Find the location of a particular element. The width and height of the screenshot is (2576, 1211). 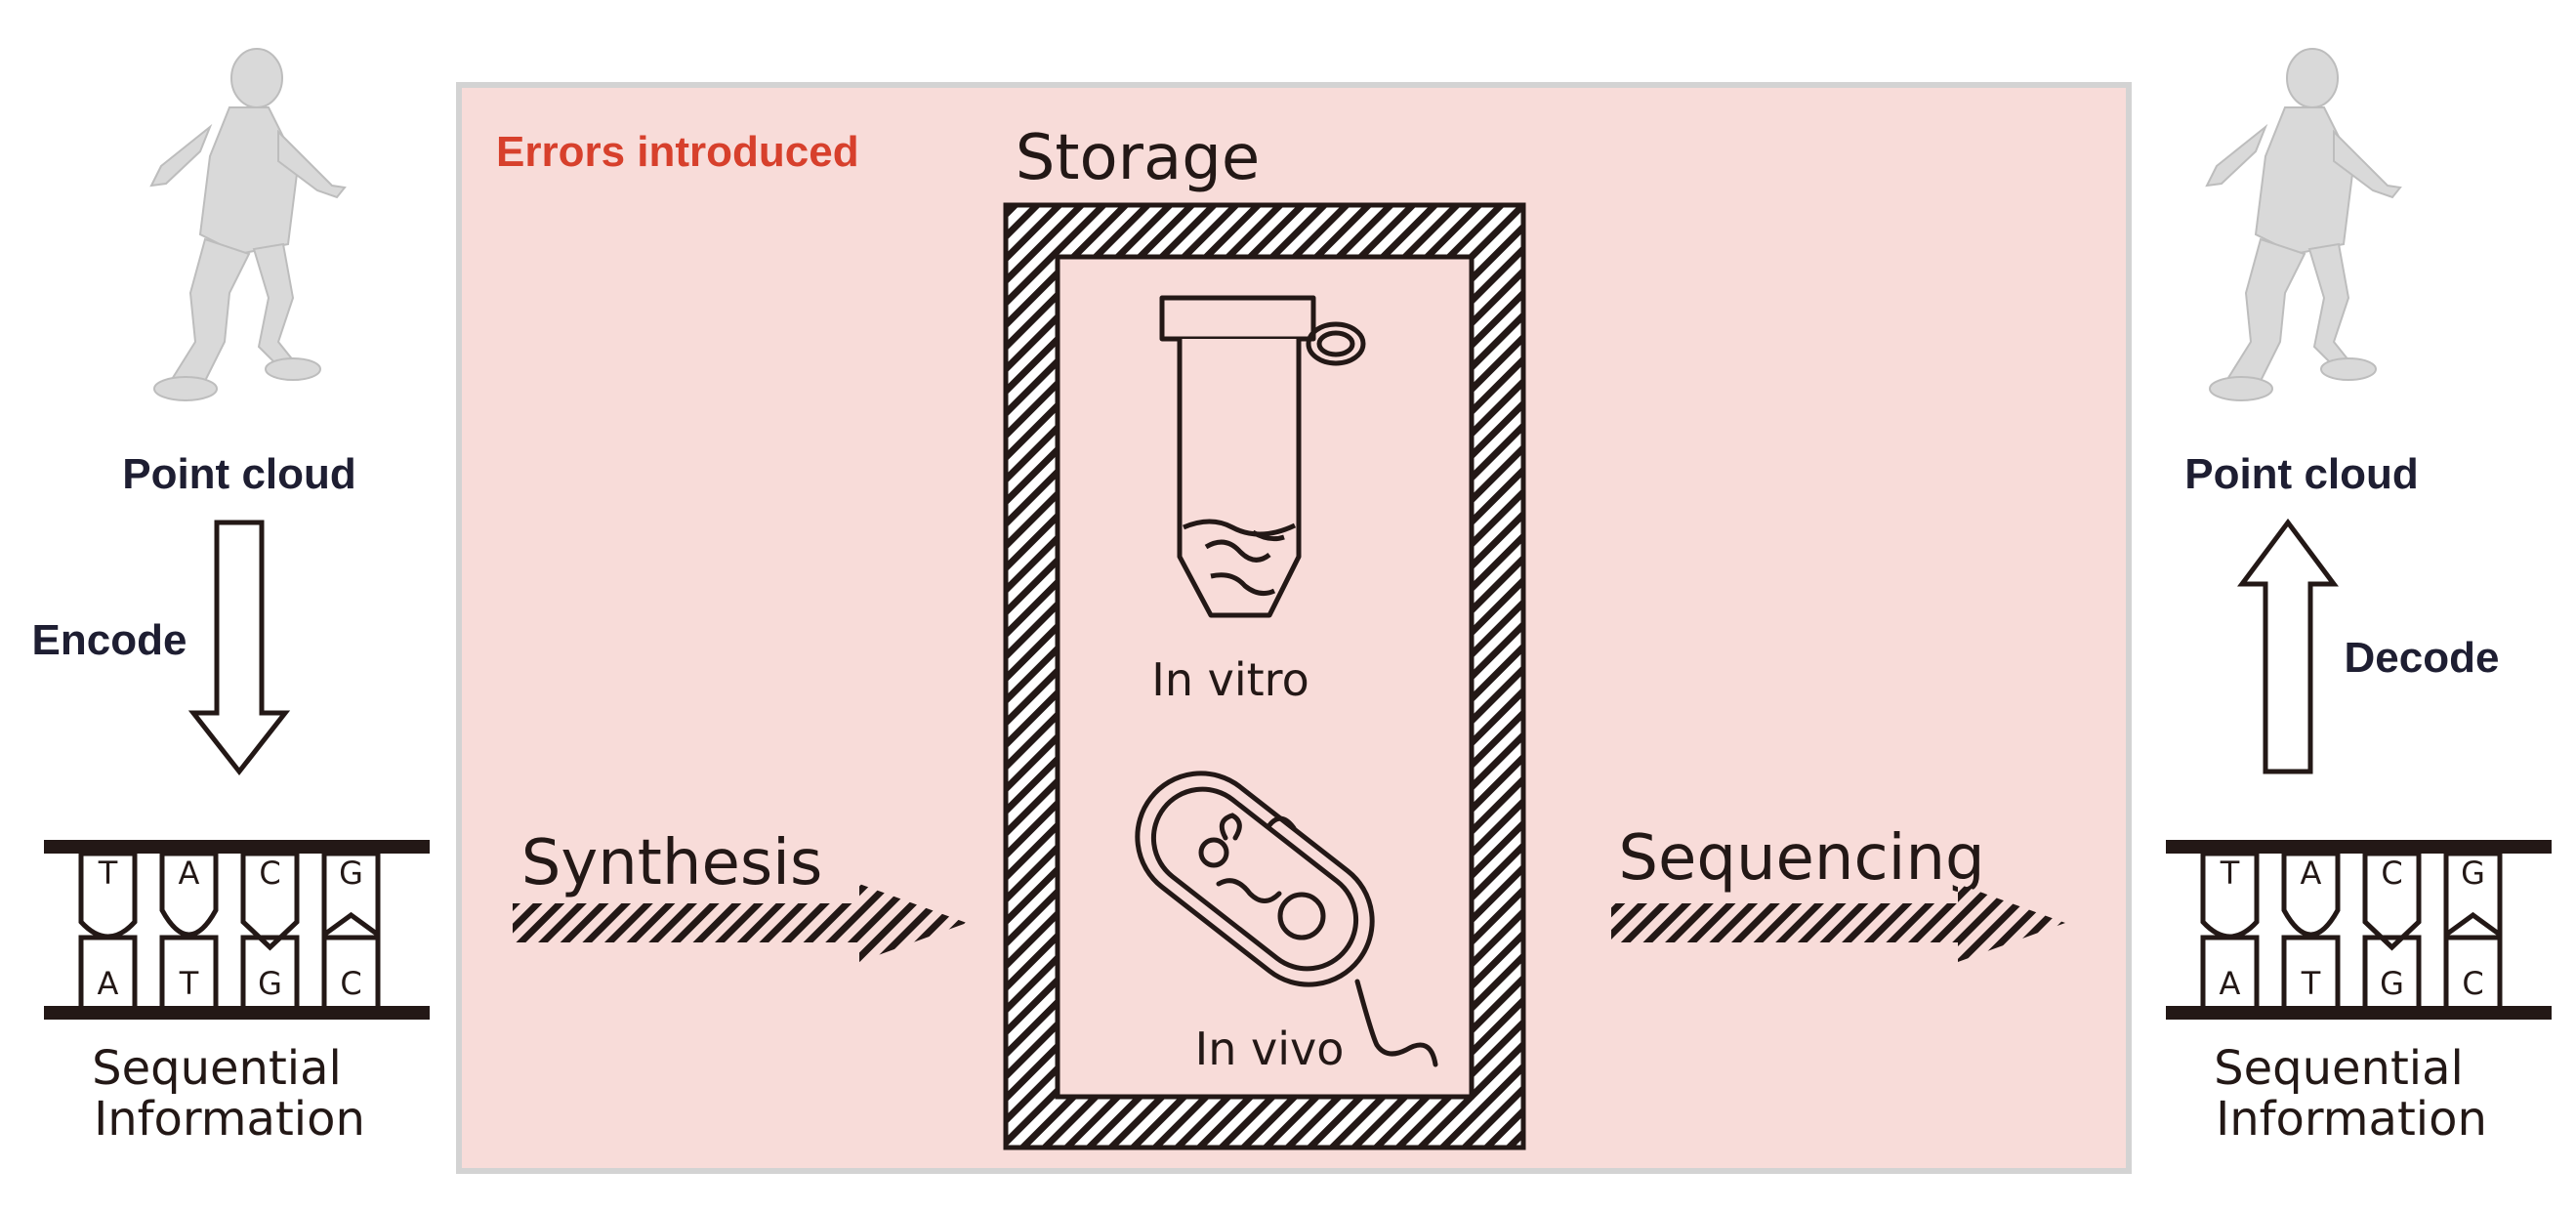

left-dna-ladder: T A A T C G G C is located at coordinates (237, 930).